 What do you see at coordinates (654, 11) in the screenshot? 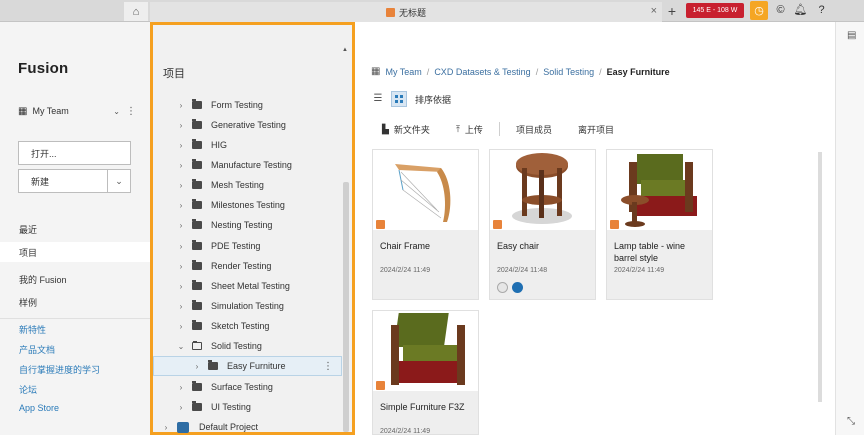
I see `close-tab-icon: ×` at bounding box center [654, 11].